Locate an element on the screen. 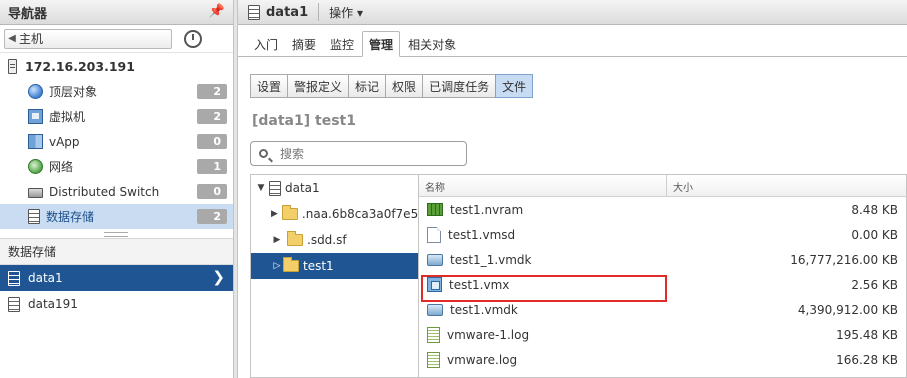  datastore-section-header: 数据存储 is located at coordinates (116, 252).